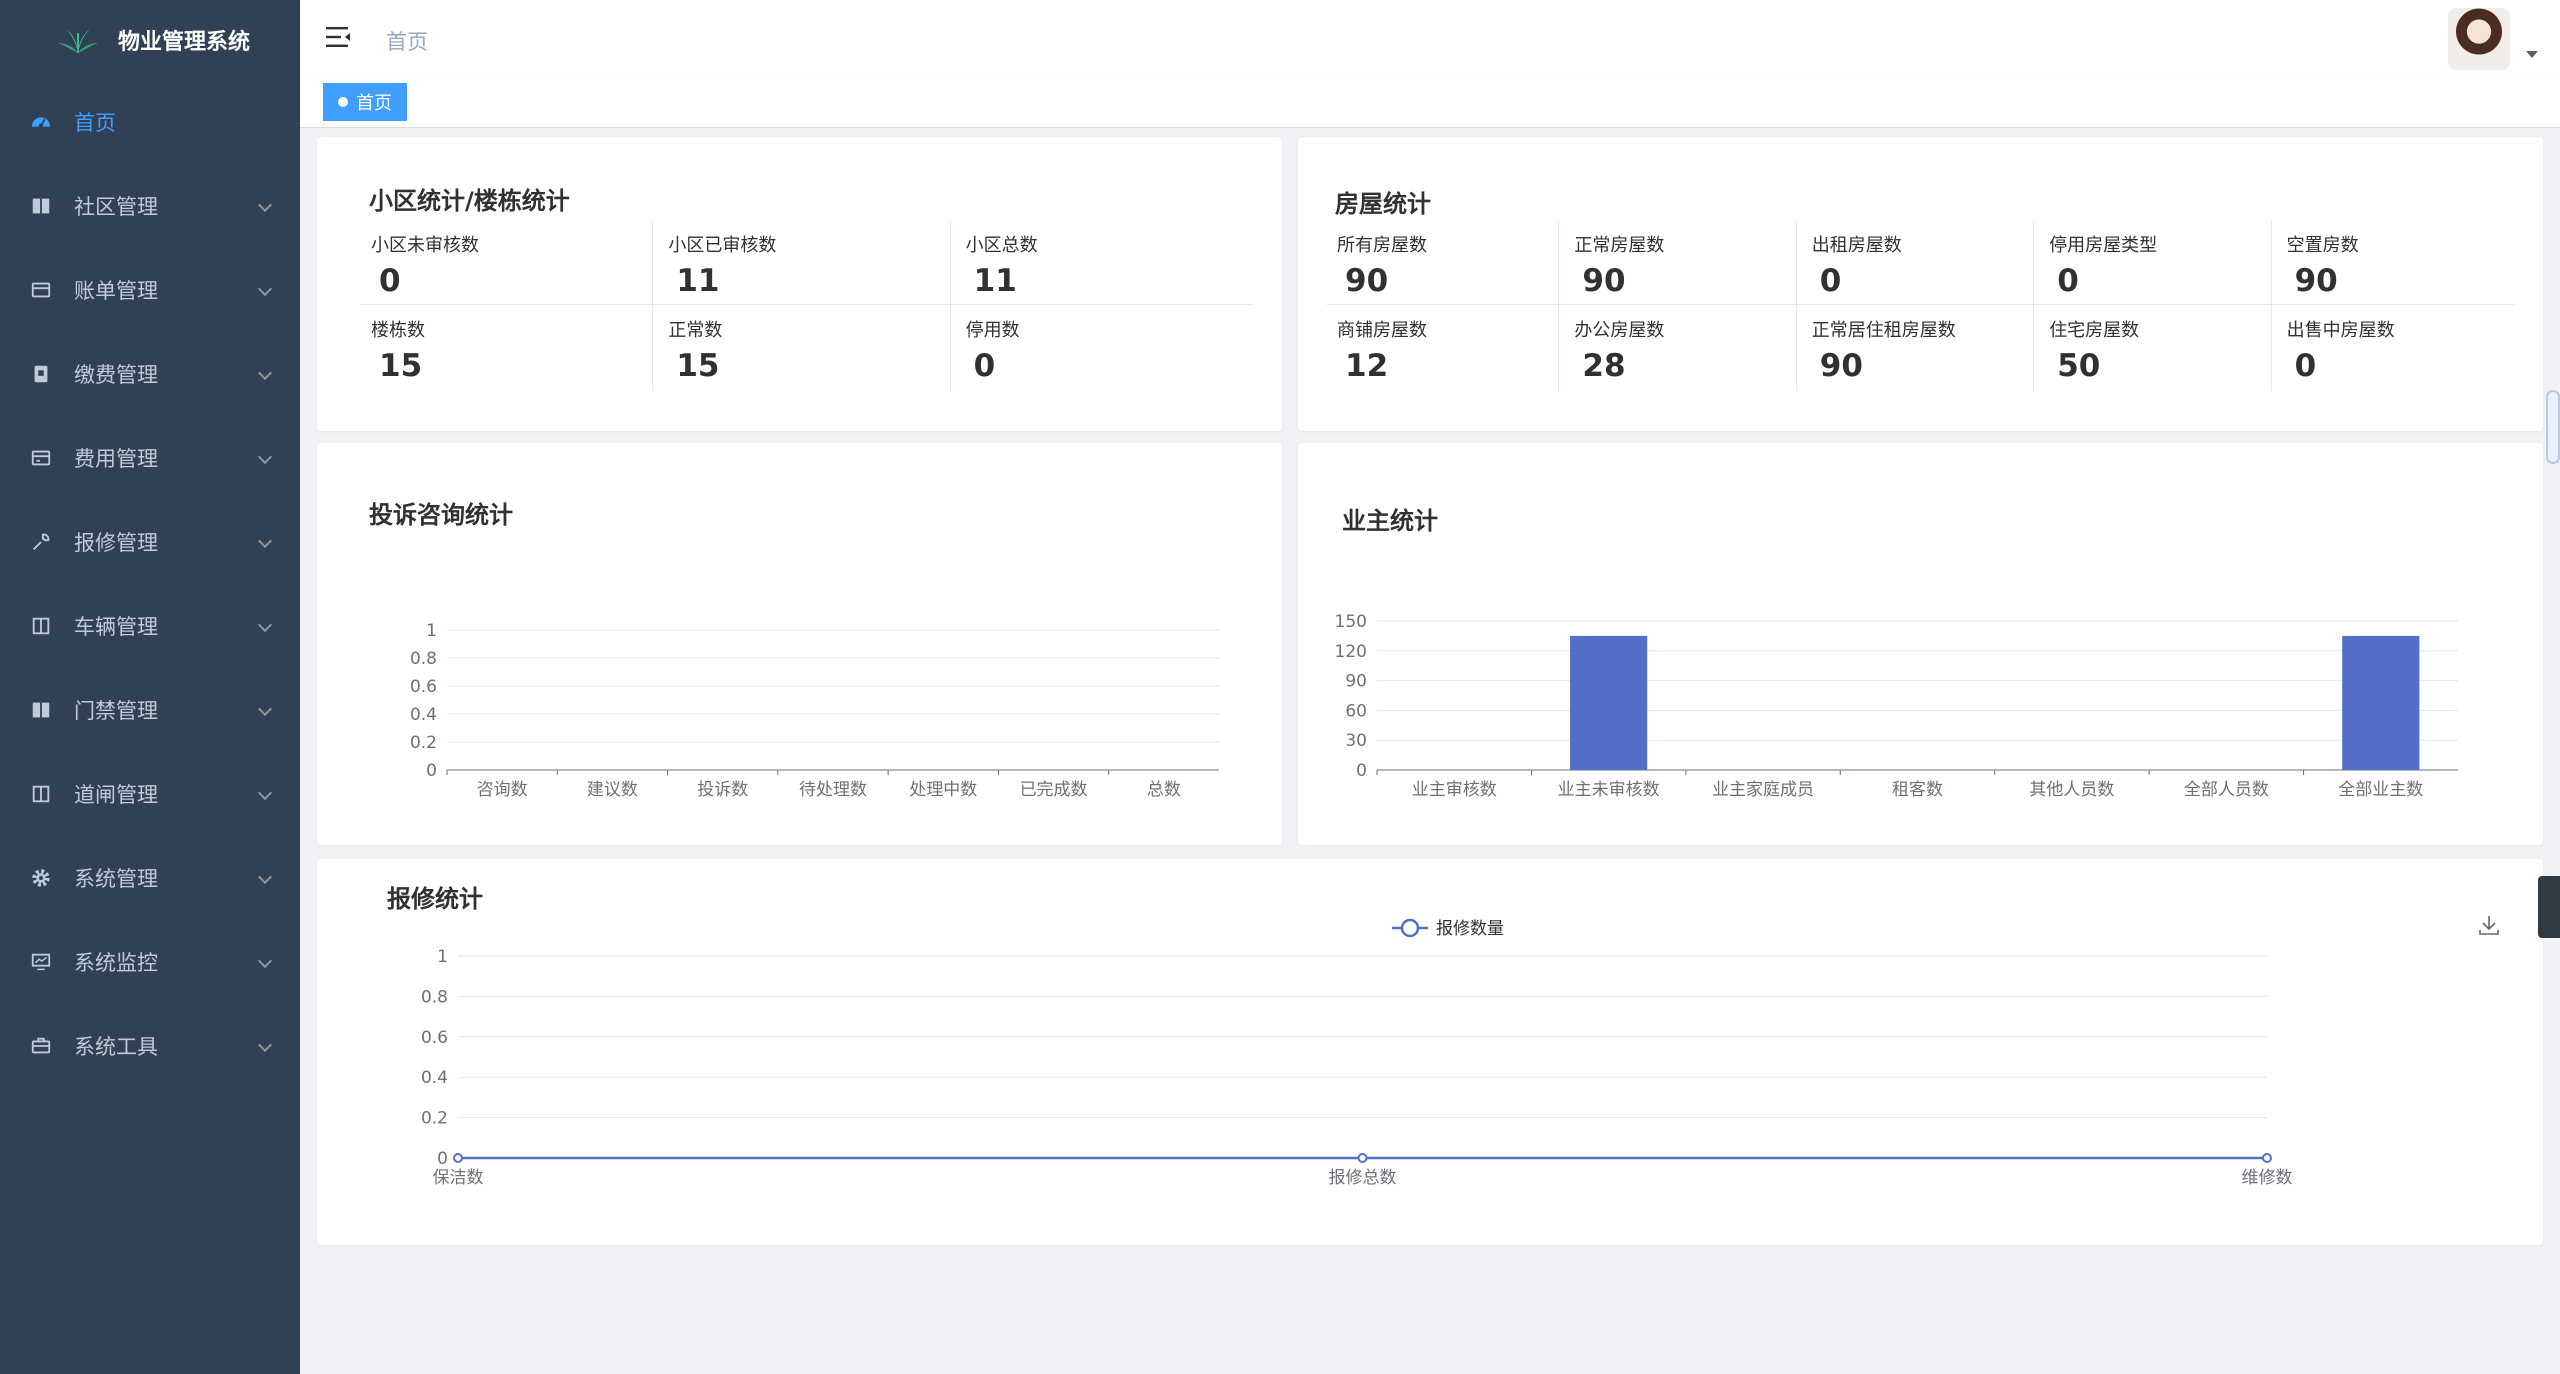  I want to click on sidebar-item-7: 门禁管理, so click(150, 710).